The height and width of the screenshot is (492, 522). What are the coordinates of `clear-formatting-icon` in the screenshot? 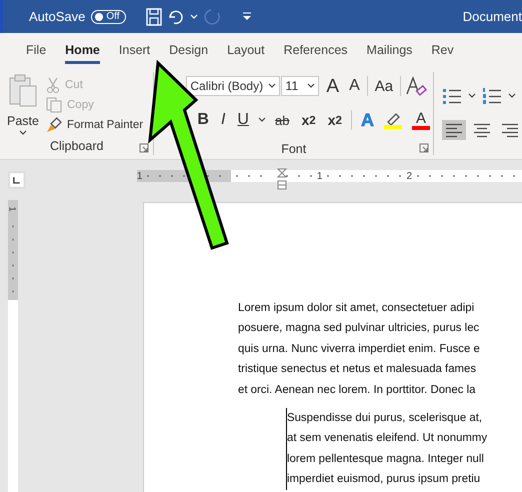 It's located at (416, 86).